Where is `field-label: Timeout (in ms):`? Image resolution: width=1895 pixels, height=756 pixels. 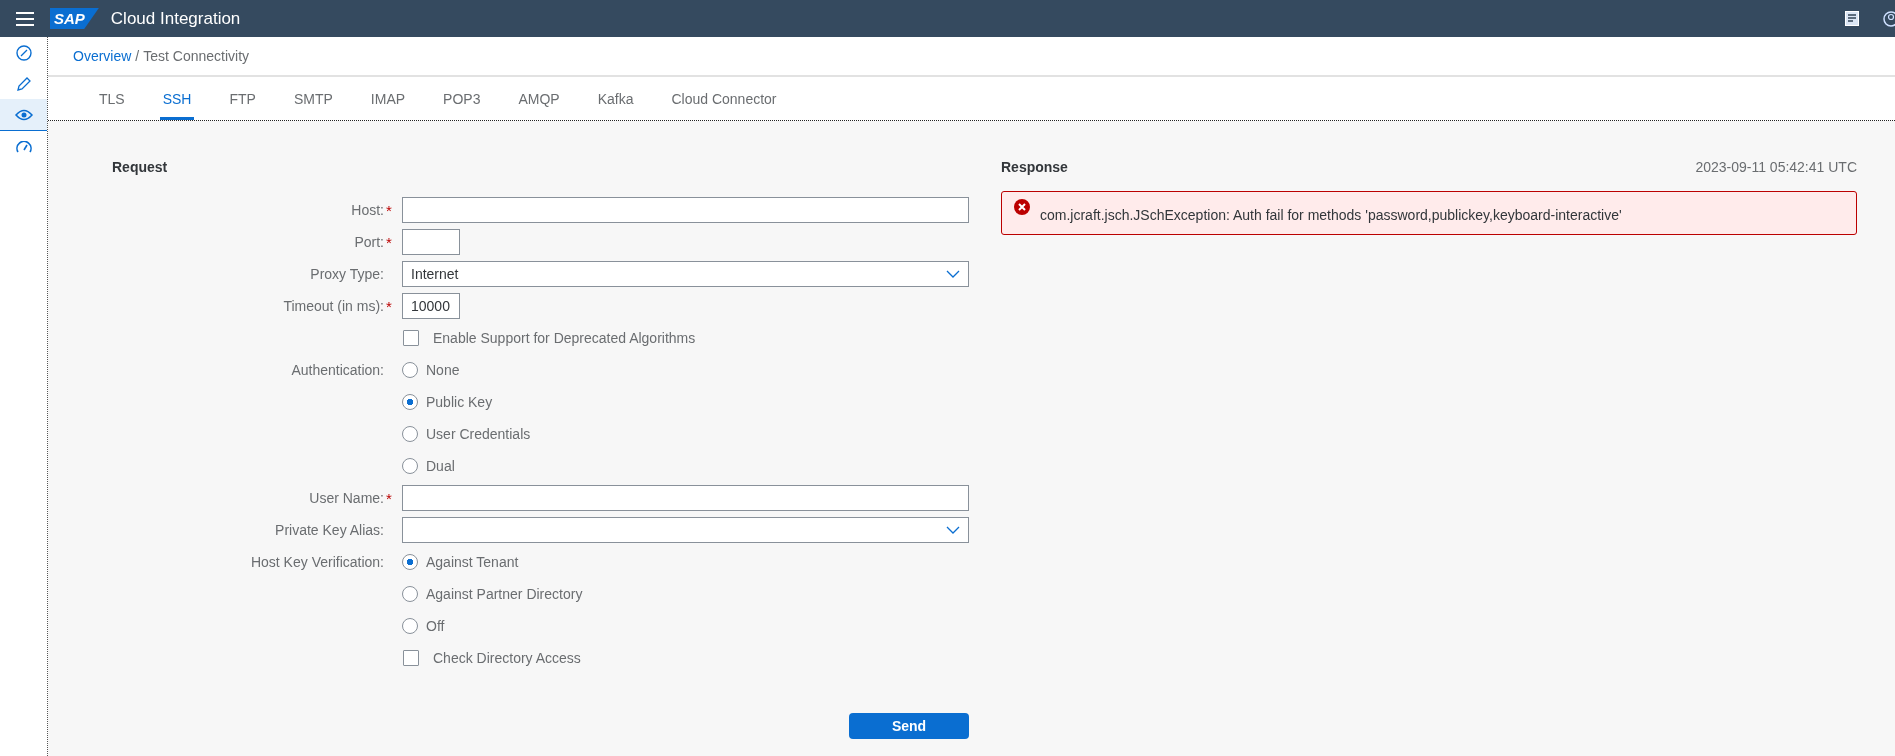 field-label: Timeout (in ms): is located at coordinates (333, 306).